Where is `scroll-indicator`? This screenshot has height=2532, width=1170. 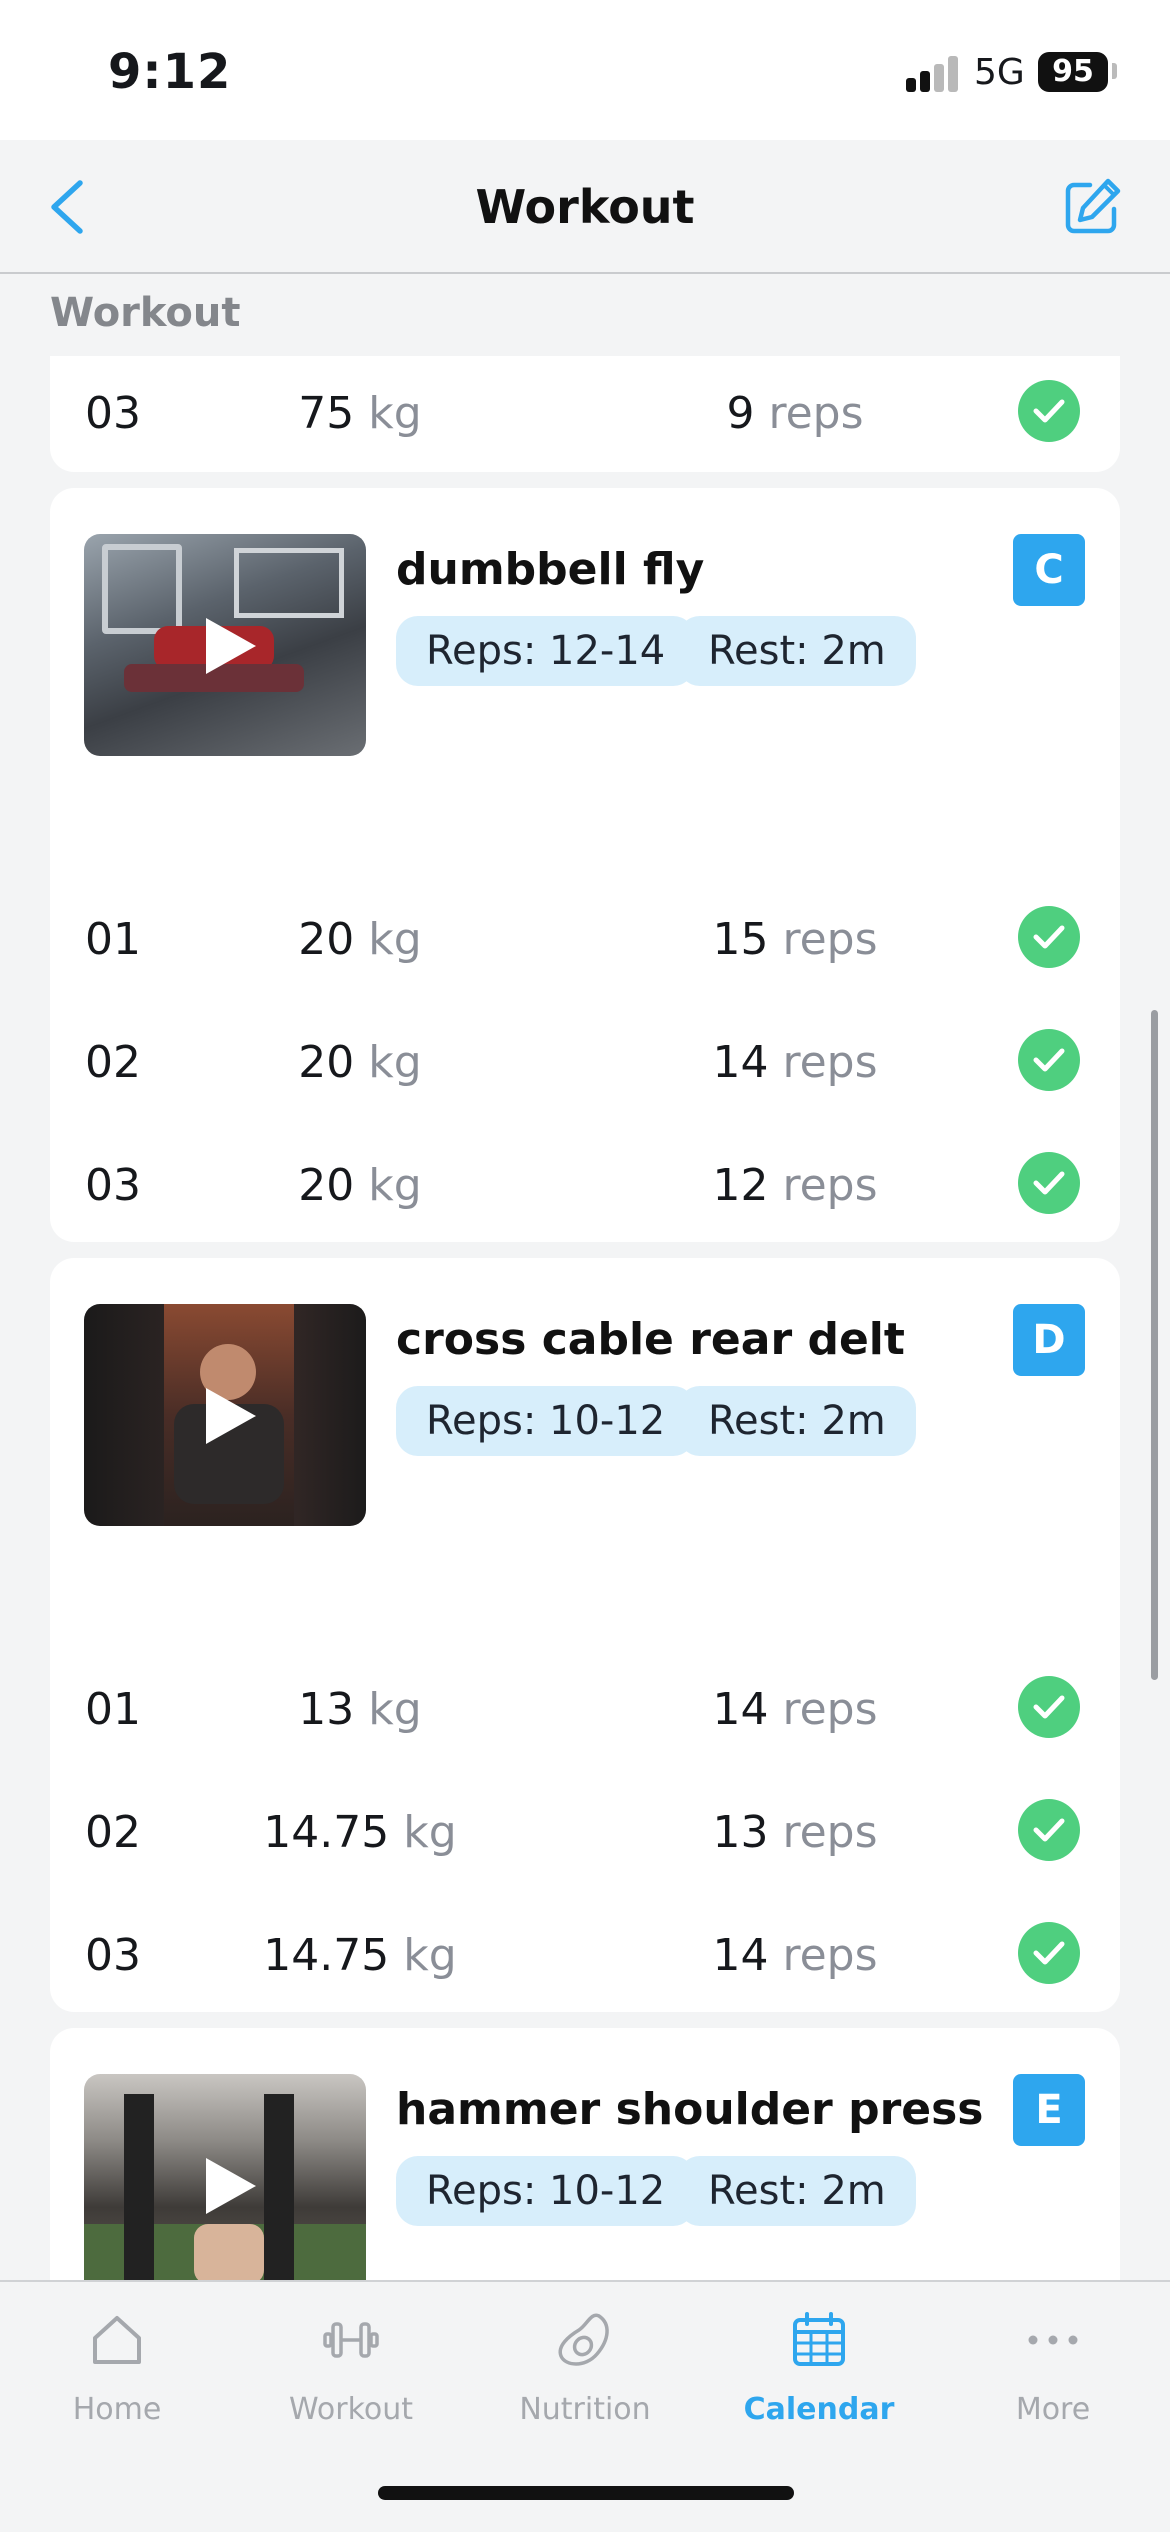 scroll-indicator is located at coordinates (1154, 1345).